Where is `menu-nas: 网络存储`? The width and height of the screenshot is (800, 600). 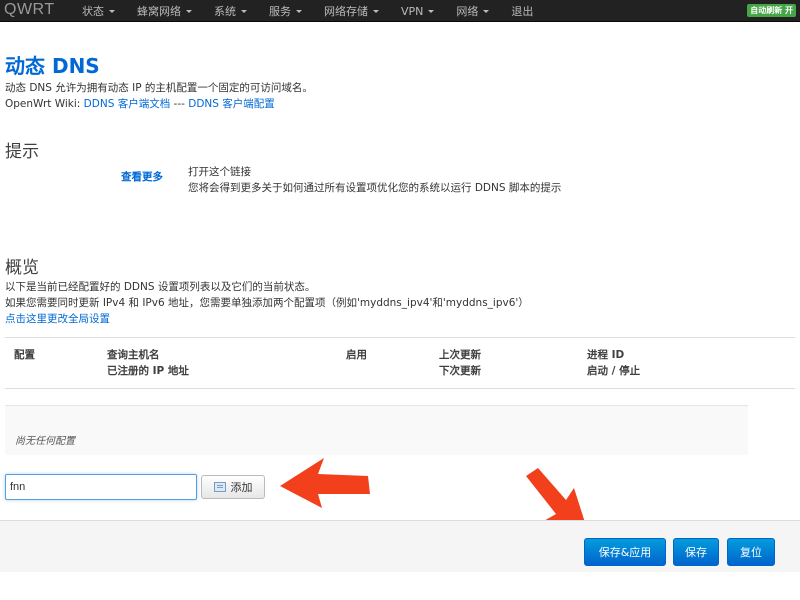
menu-nas: 网络存储 is located at coordinates (351, 11).